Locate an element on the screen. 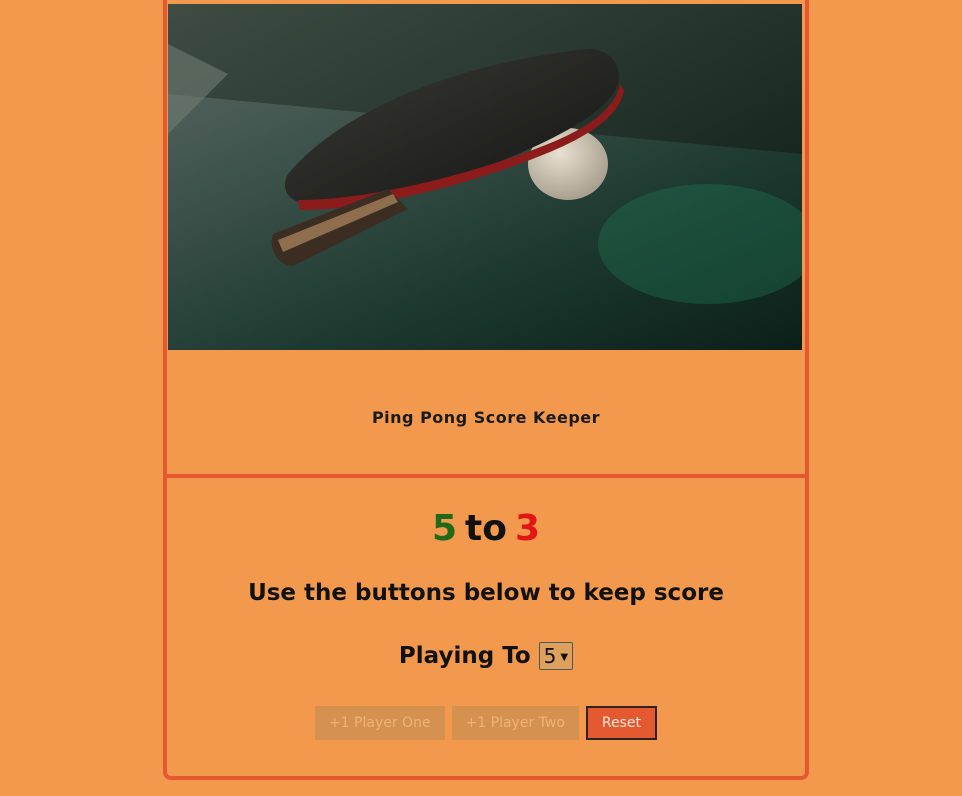 The image size is (962, 796). player-one-score: 5 is located at coordinates (444, 528).